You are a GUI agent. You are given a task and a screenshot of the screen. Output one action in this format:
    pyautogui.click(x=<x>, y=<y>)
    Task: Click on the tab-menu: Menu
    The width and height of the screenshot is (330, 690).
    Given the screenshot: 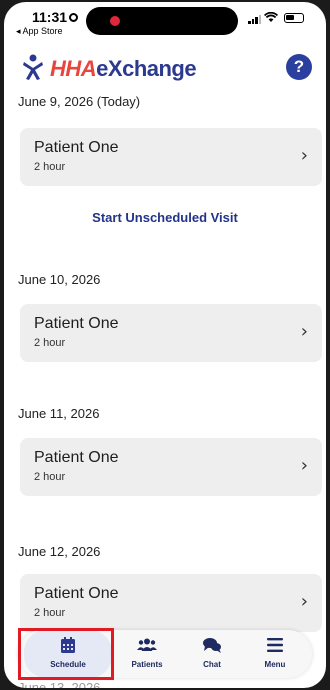 What is the action you would take?
    pyautogui.click(x=275, y=654)
    